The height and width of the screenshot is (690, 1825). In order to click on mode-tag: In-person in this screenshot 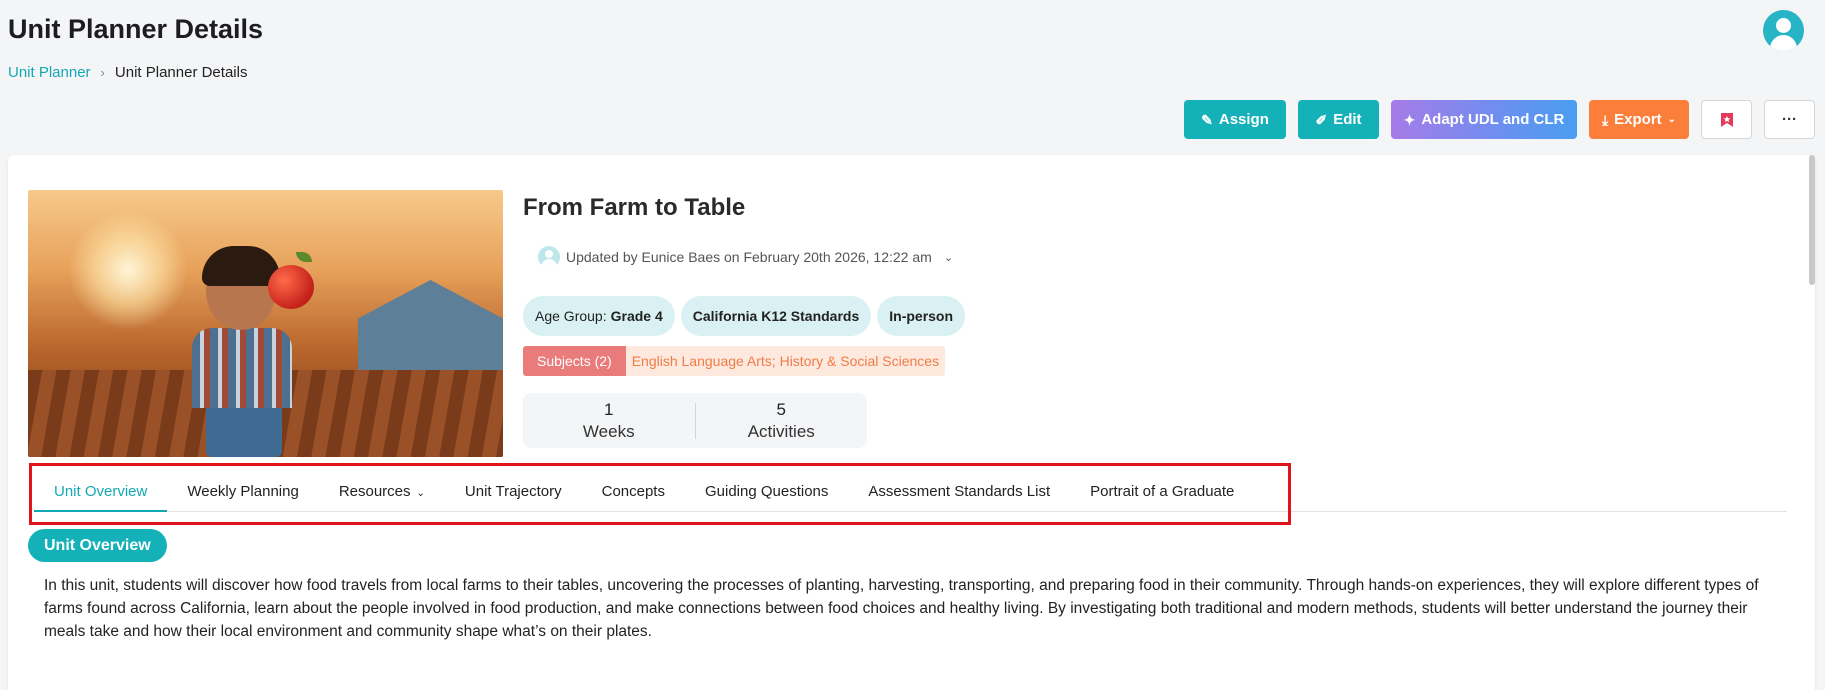, I will do `click(921, 316)`.